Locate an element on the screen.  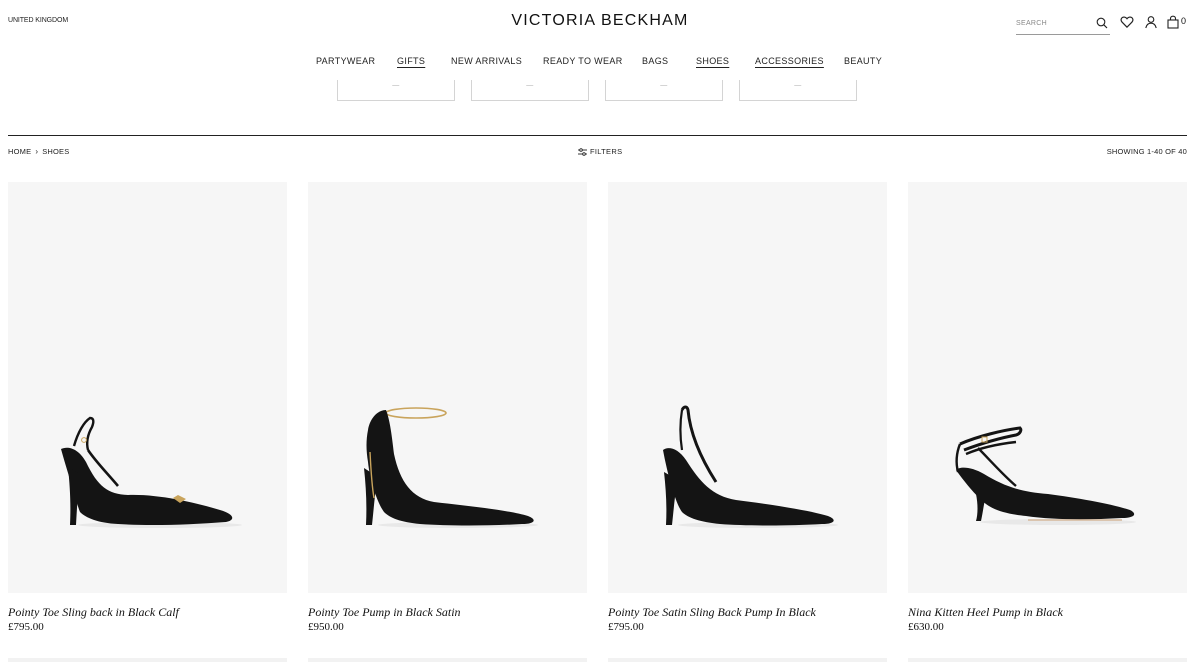
user-icon is located at coordinates (1151, 22).